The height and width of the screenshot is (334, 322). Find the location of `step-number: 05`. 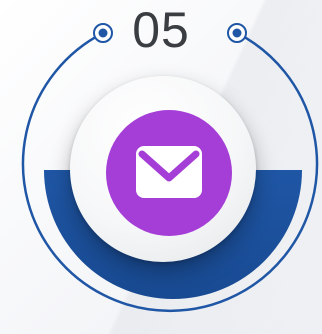

step-number: 05 is located at coordinates (161, 30).